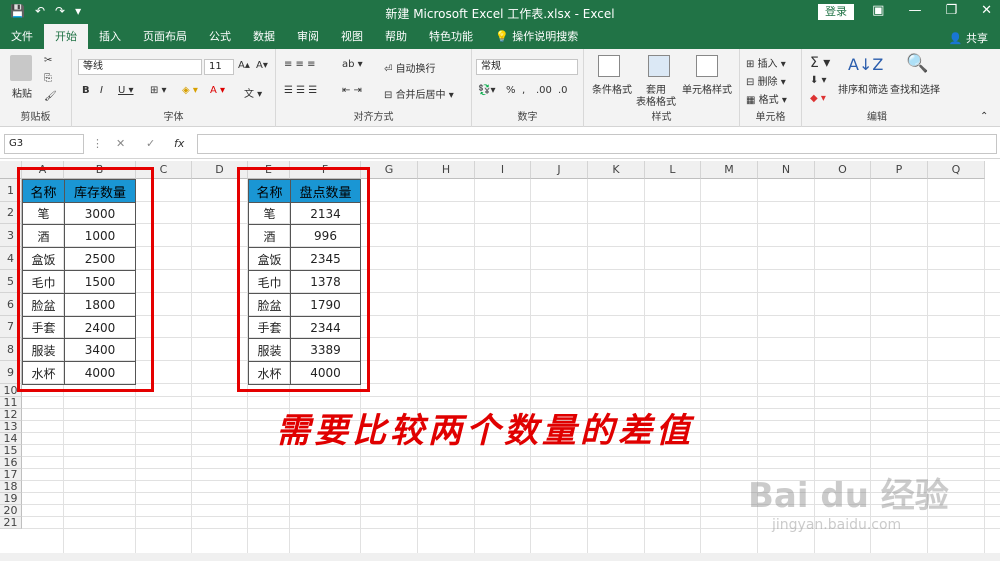 The width and height of the screenshot is (1000, 561). What do you see at coordinates (173, 117) in the screenshot?
I see `font-label: 字体` at bounding box center [173, 117].